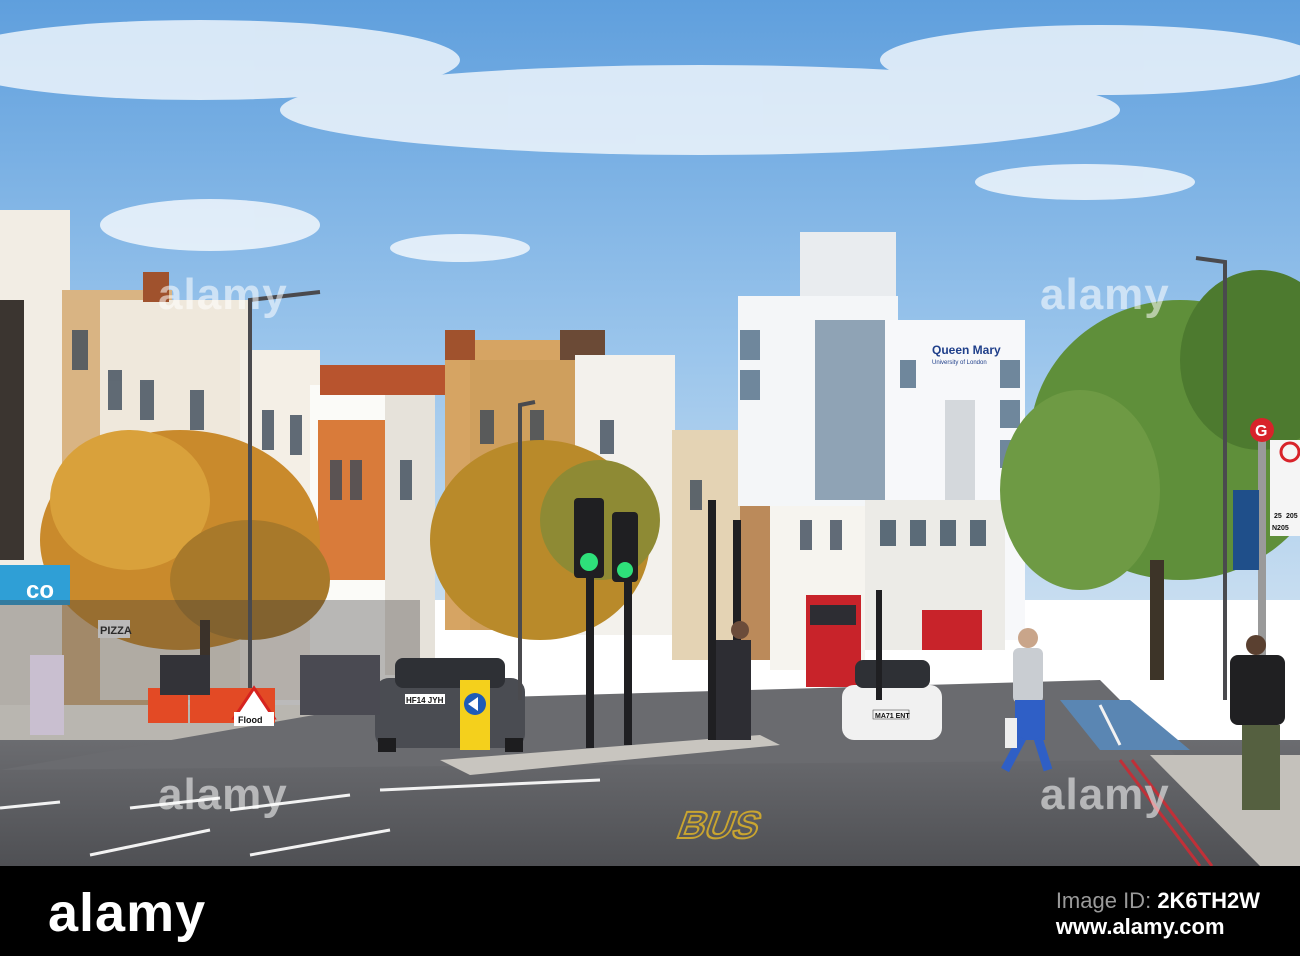 This screenshot has width=1300, height=956. What do you see at coordinates (223, 294) in the screenshot?
I see `watermark-1: alamy` at bounding box center [223, 294].